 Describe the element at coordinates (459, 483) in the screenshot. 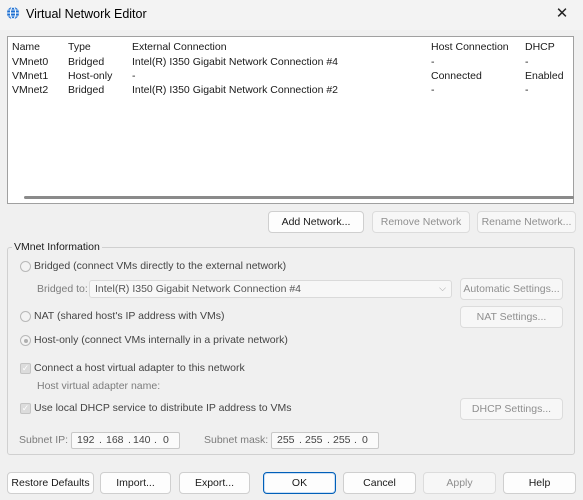

I see `apply-button: Apply` at that location.